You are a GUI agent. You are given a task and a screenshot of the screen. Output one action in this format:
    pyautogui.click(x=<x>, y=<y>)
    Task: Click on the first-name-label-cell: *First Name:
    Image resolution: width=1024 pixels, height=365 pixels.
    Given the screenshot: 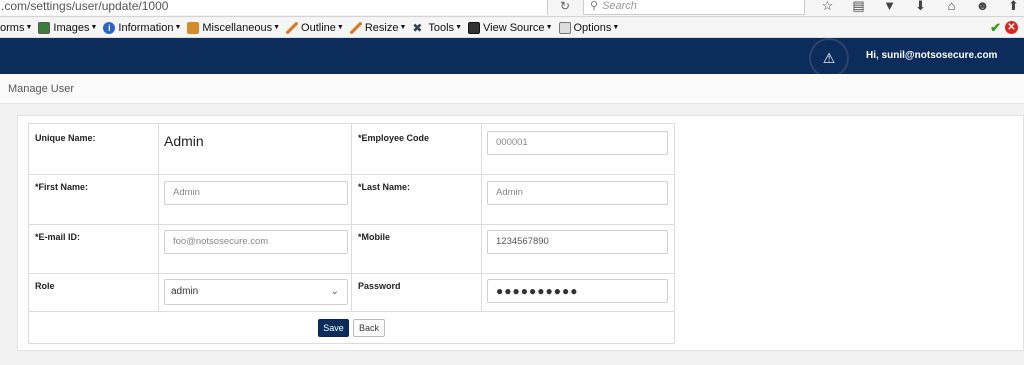 What is the action you would take?
    pyautogui.click(x=94, y=200)
    